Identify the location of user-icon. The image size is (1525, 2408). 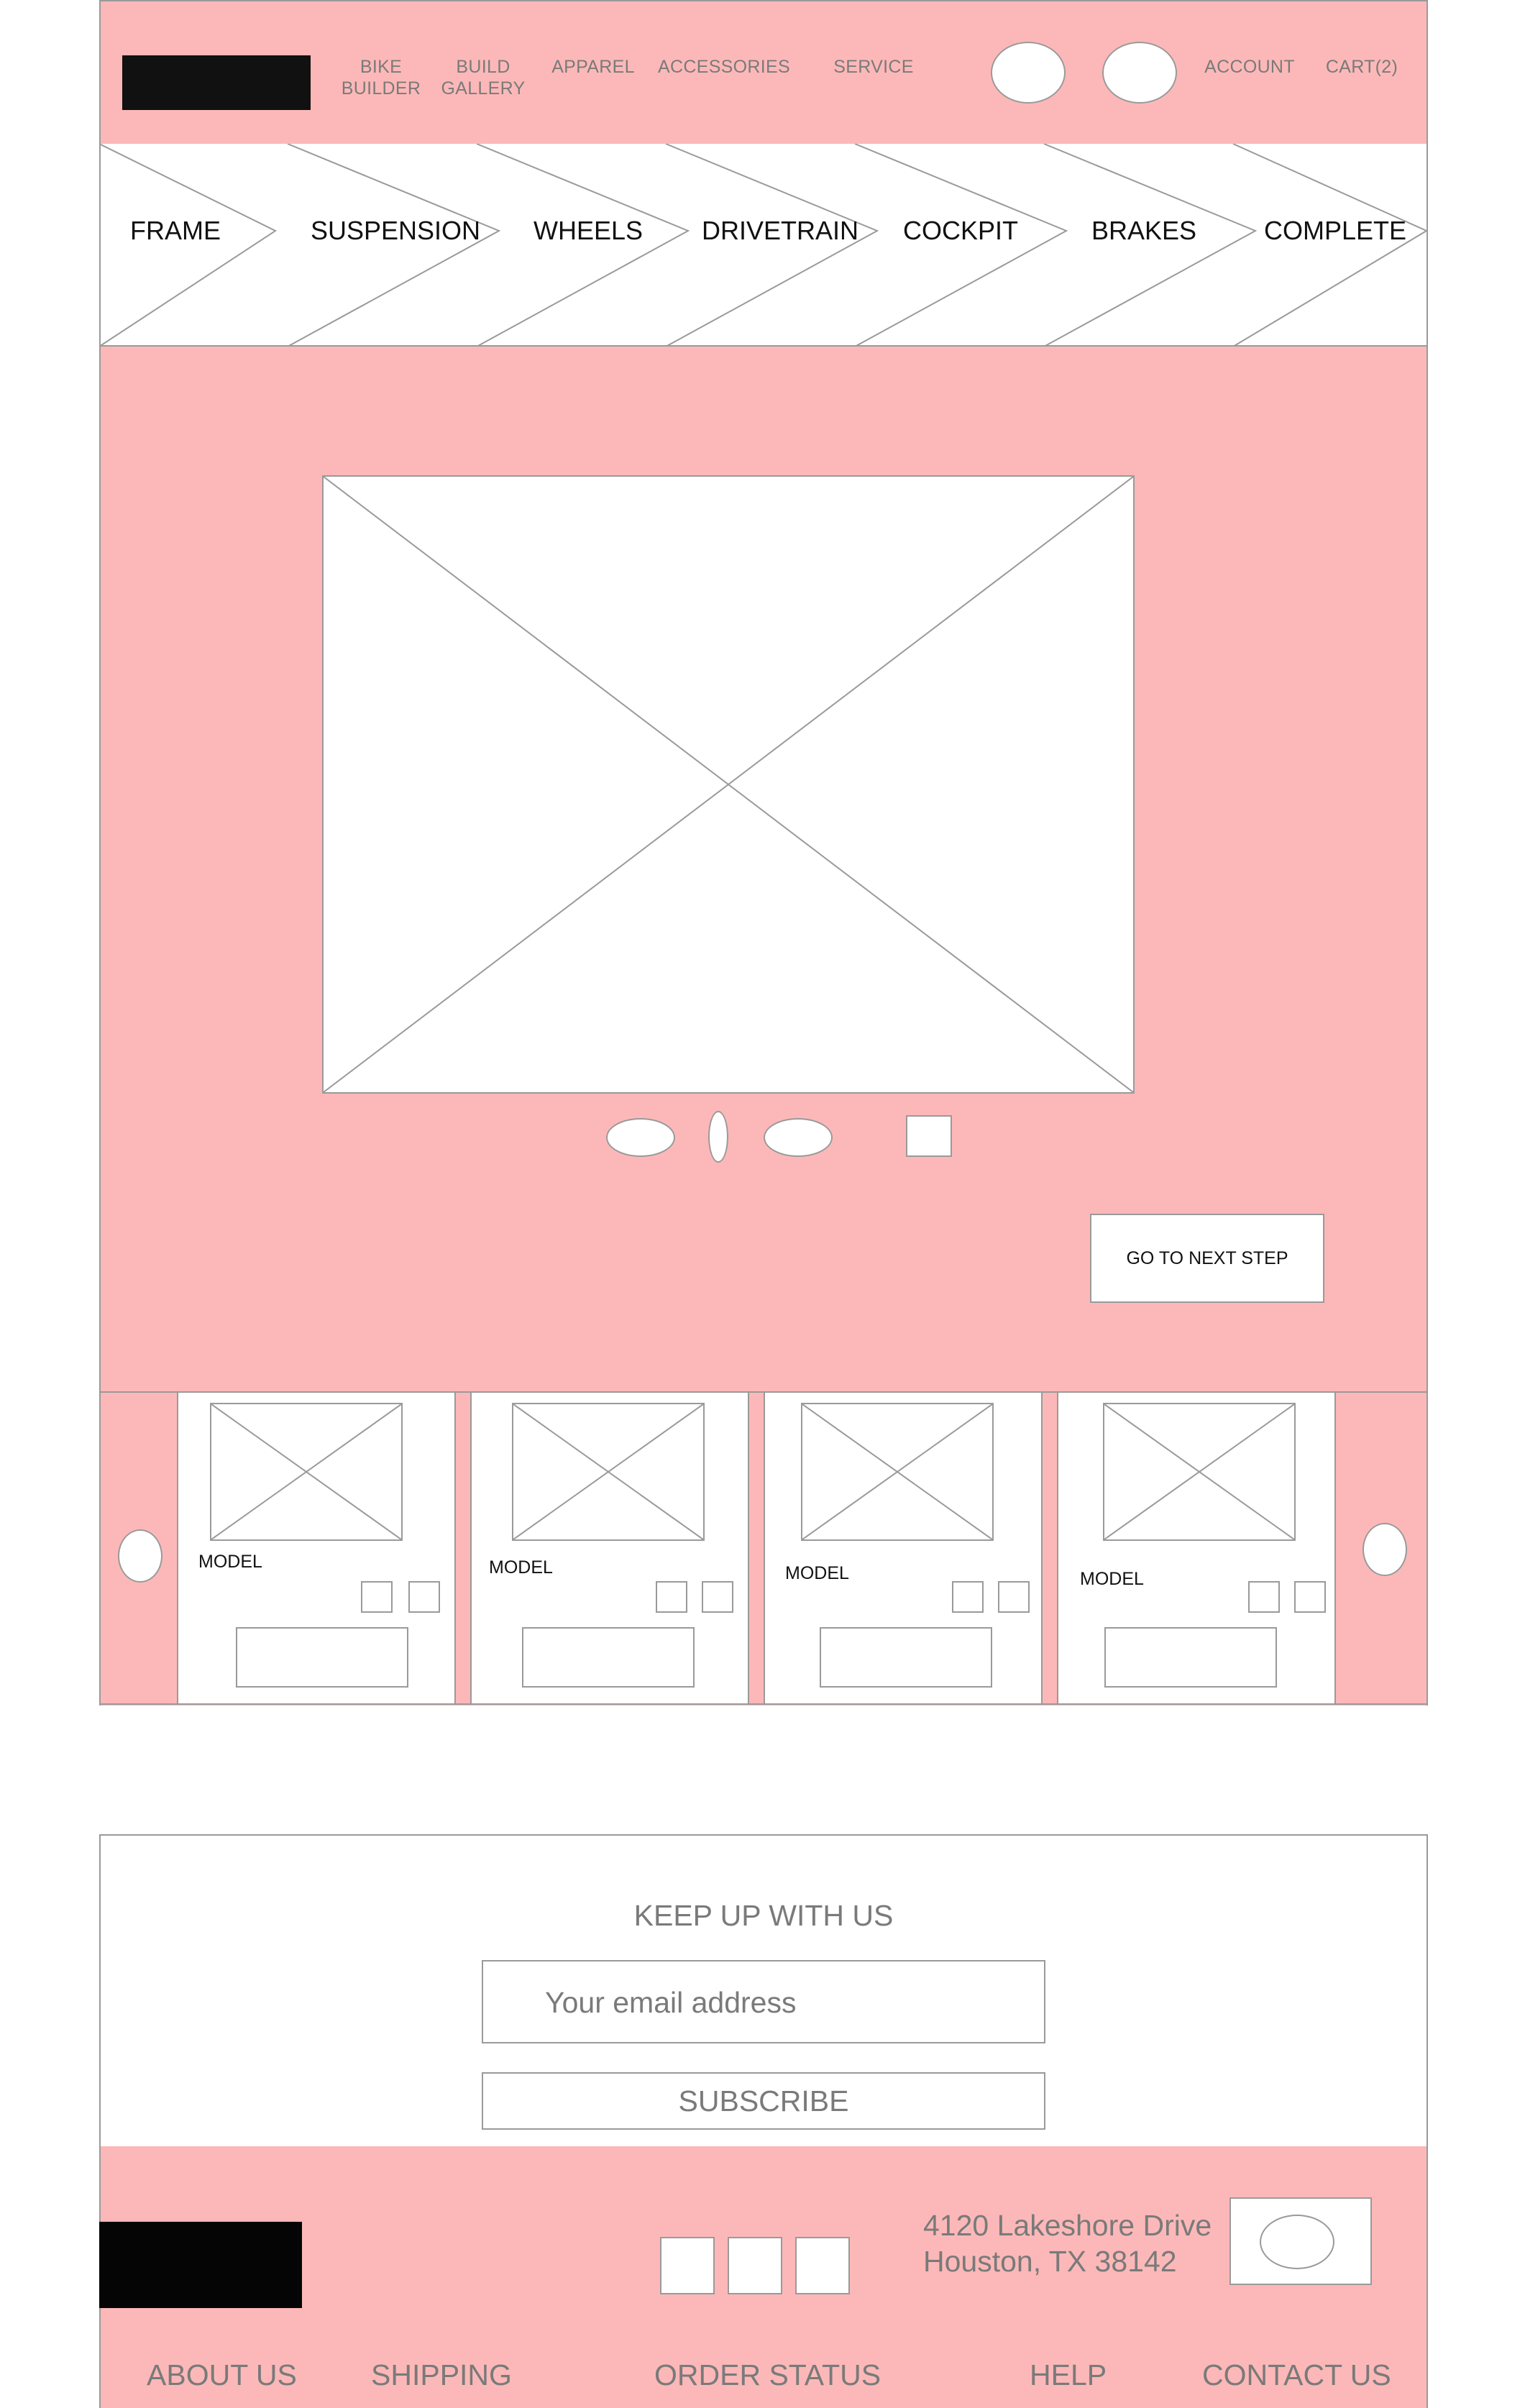
(1139, 73).